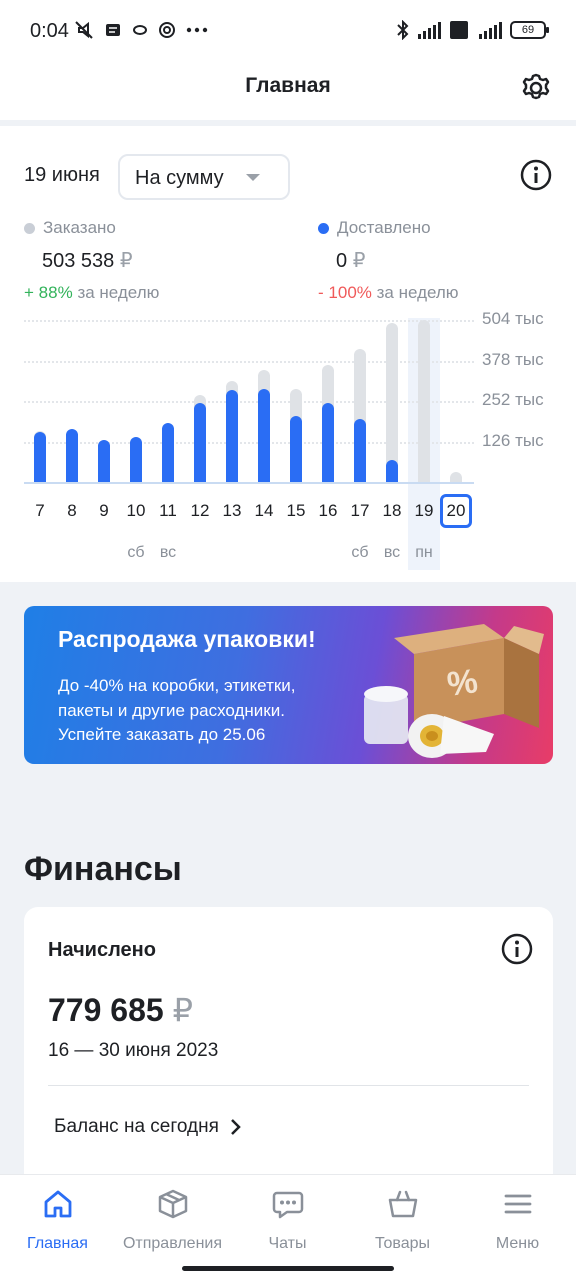 The image size is (576, 1280). Describe the element at coordinates (328, 511) in the screenshot. I see `x-tick-label: 16` at that location.